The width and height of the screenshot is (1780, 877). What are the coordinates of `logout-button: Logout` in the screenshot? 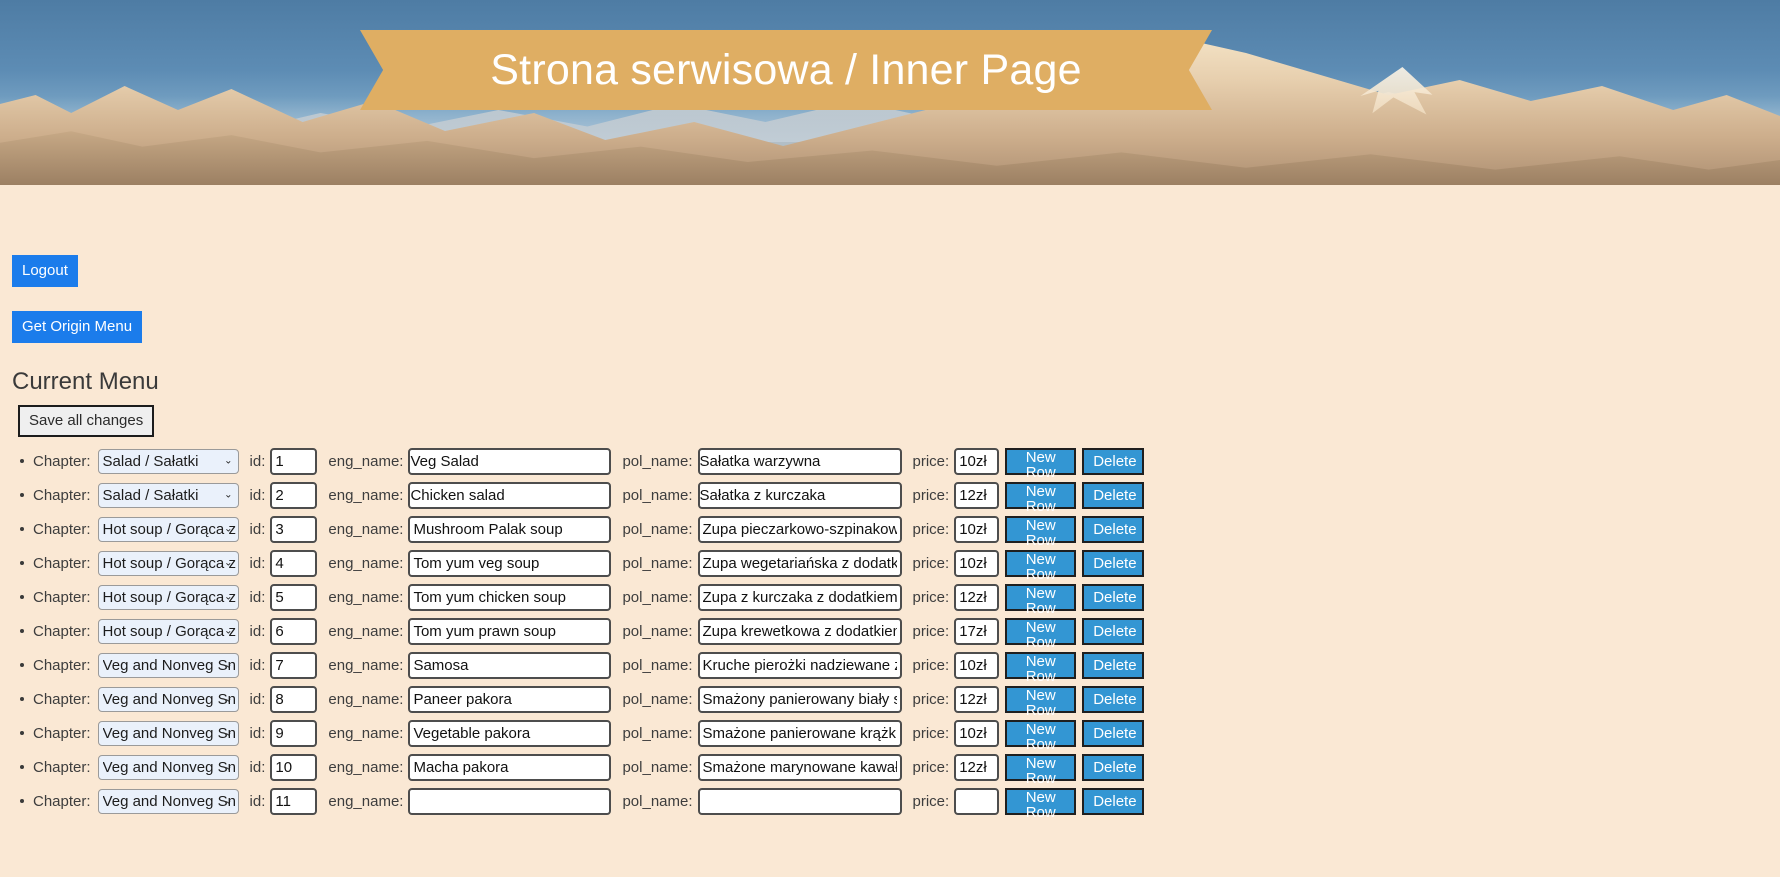 It's located at (45, 271).